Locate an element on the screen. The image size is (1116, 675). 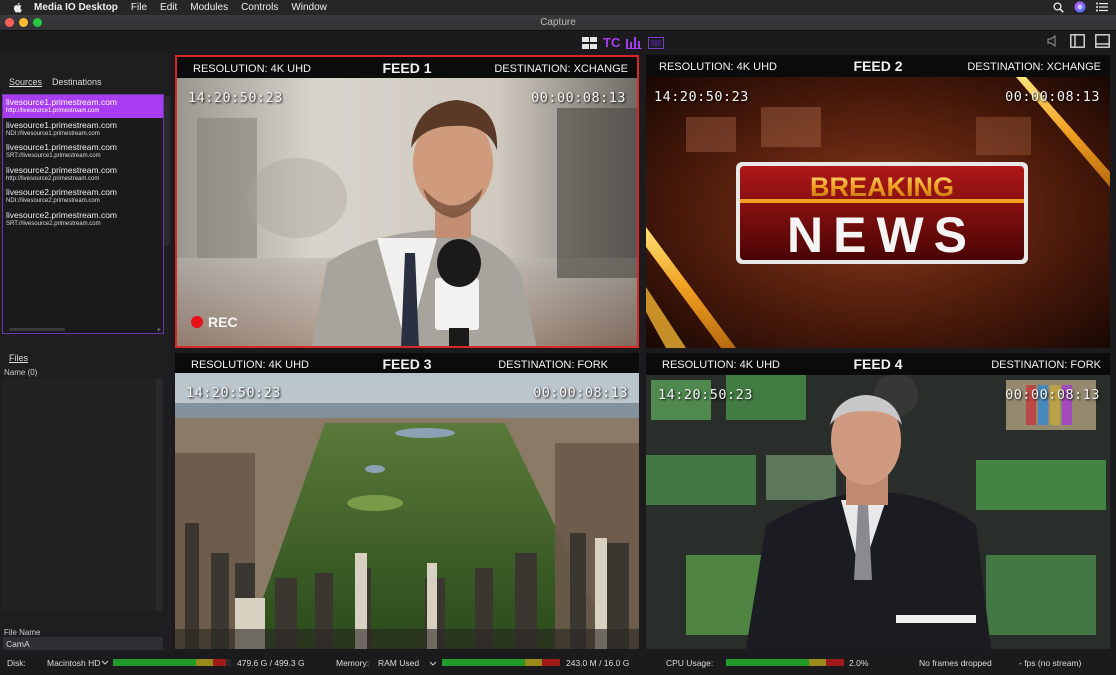
banner-top-text: BREAKING is located at coordinates (882, 187).